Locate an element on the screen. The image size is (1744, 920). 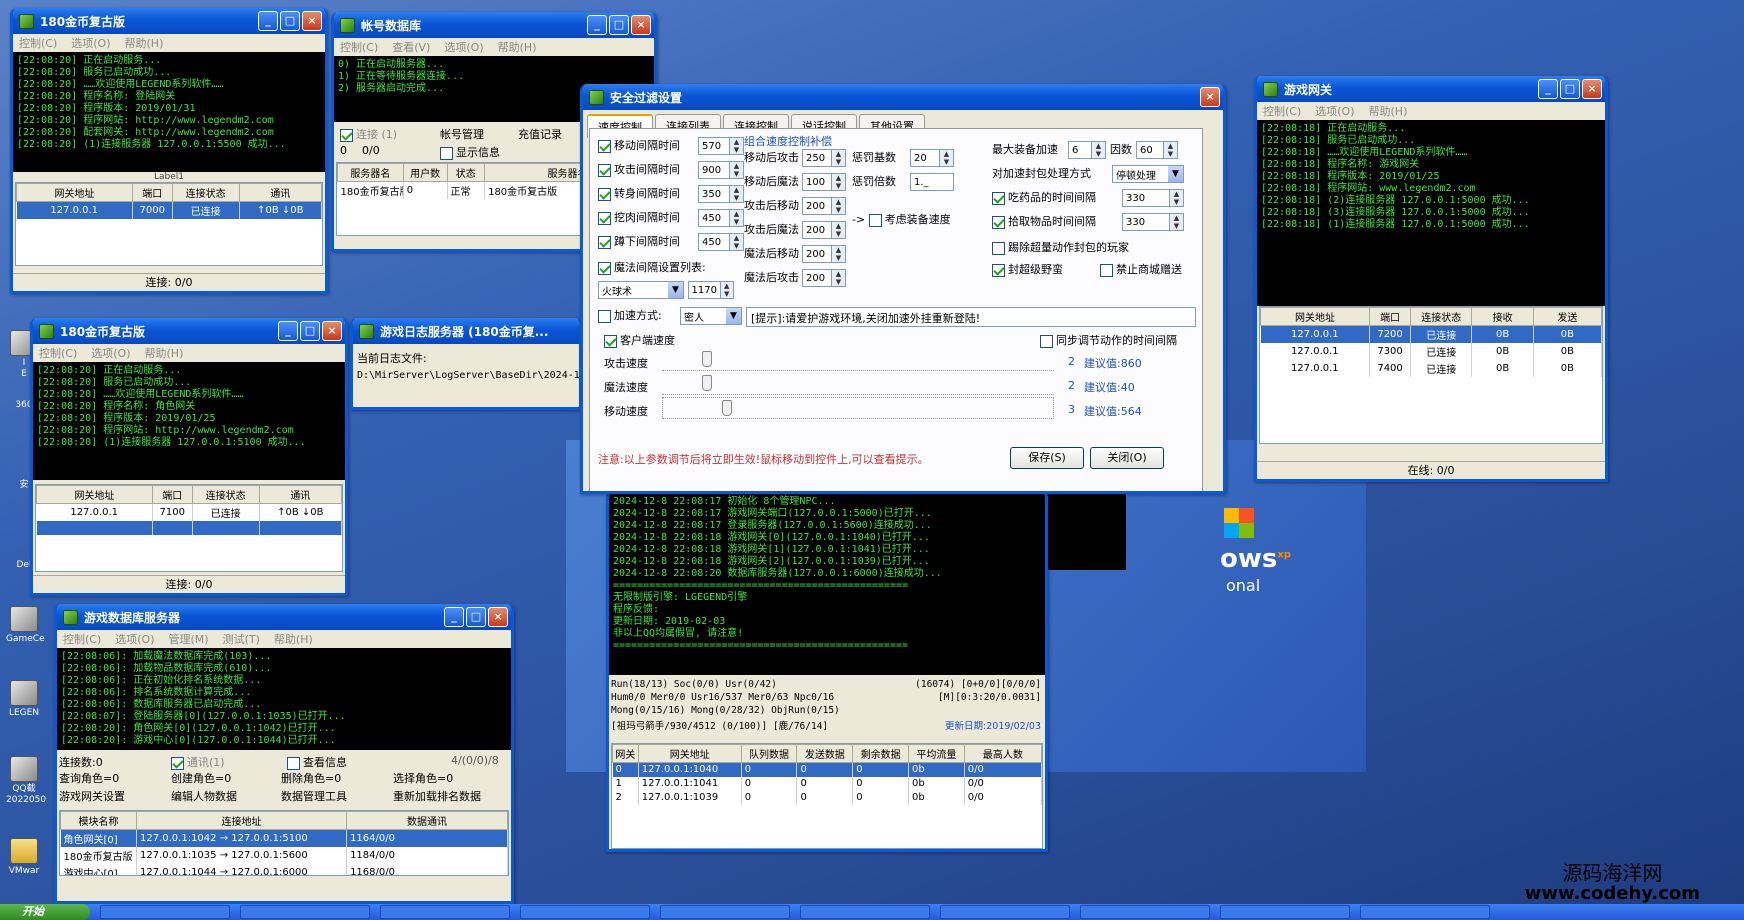
recharge-log-button: 充值记录 is located at coordinates (540, 134).